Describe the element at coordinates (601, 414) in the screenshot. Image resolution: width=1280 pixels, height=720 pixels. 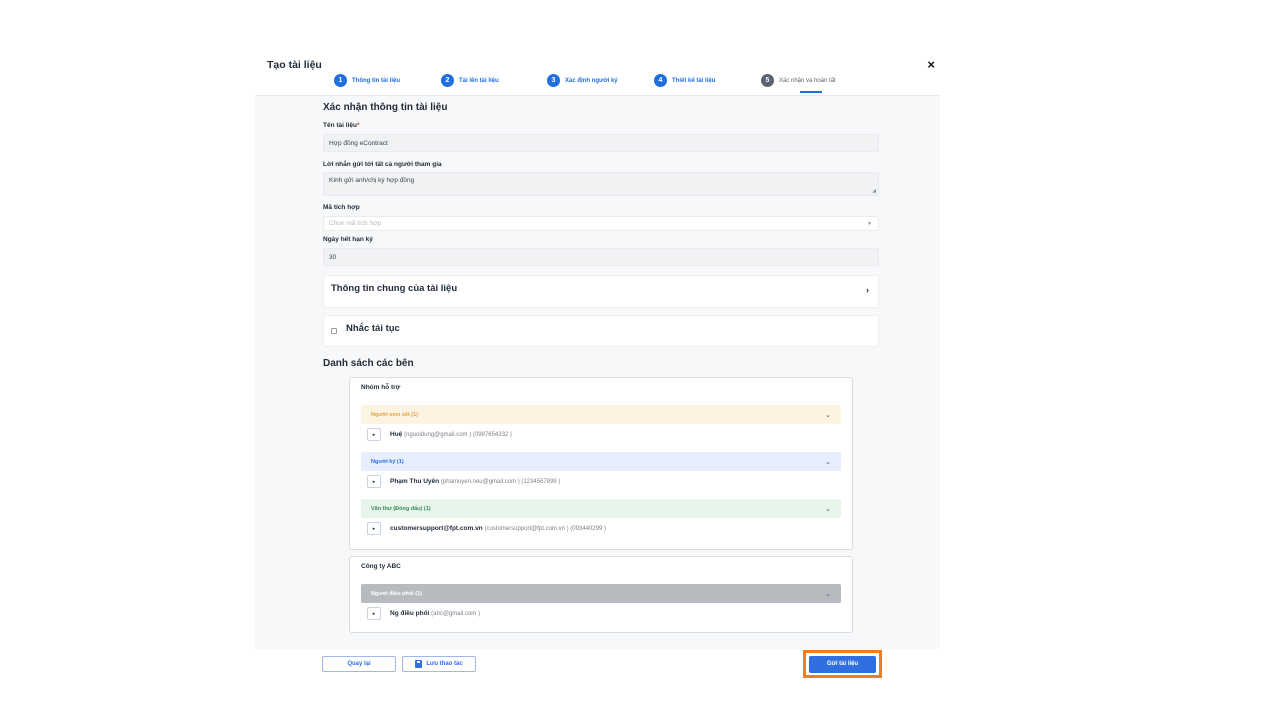
I see `role-bar-viewer: Người xem xét (1) ⌄` at that location.